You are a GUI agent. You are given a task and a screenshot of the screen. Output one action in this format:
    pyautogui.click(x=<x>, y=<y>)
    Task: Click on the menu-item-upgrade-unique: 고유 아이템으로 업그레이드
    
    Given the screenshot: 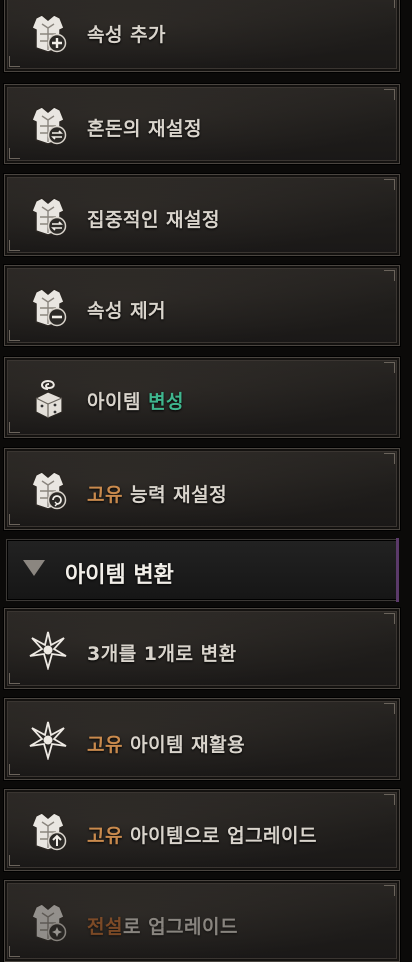 What is the action you would take?
    pyautogui.click(x=202, y=830)
    